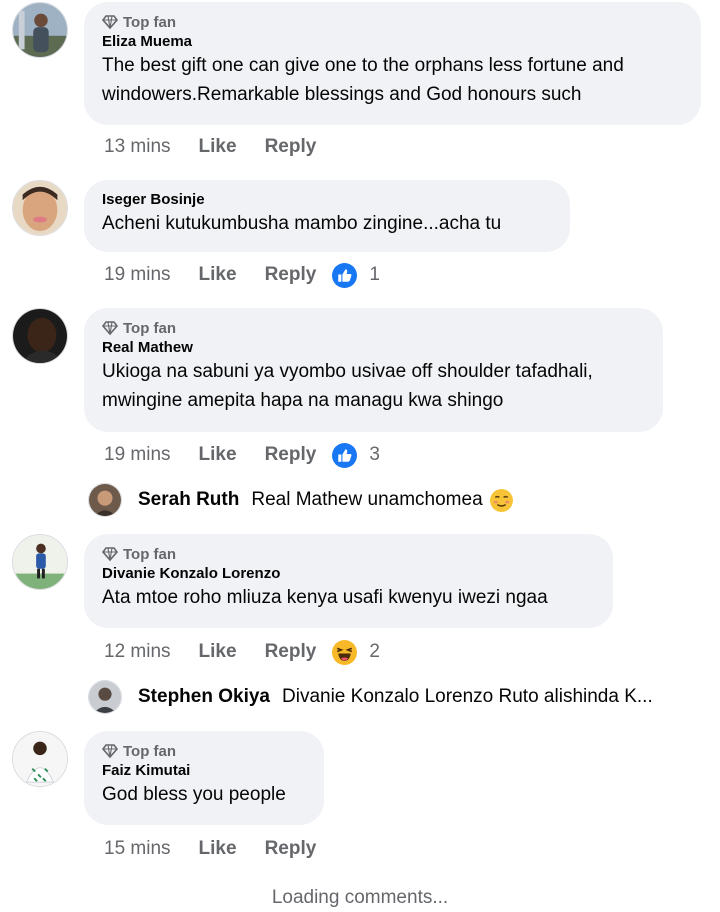 The height and width of the screenshot is (912, 720). Describe the element at coordinates (204, 697) in the screenshot. I see `reply-author: Stephen Okiya` at that location.